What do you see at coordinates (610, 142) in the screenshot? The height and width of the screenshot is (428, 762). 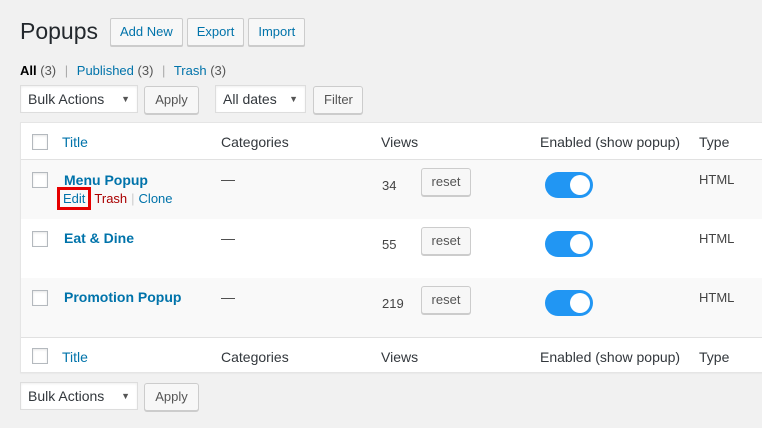 I see `column-enabled: Enabled (show popup)` at bounding box center [610, 142].